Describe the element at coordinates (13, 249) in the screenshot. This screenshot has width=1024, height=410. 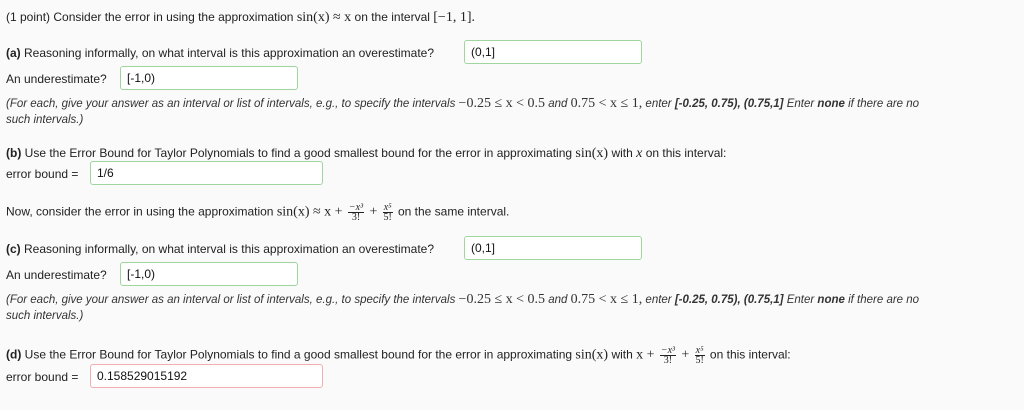
I see `part-c-label: (c)` at that location.